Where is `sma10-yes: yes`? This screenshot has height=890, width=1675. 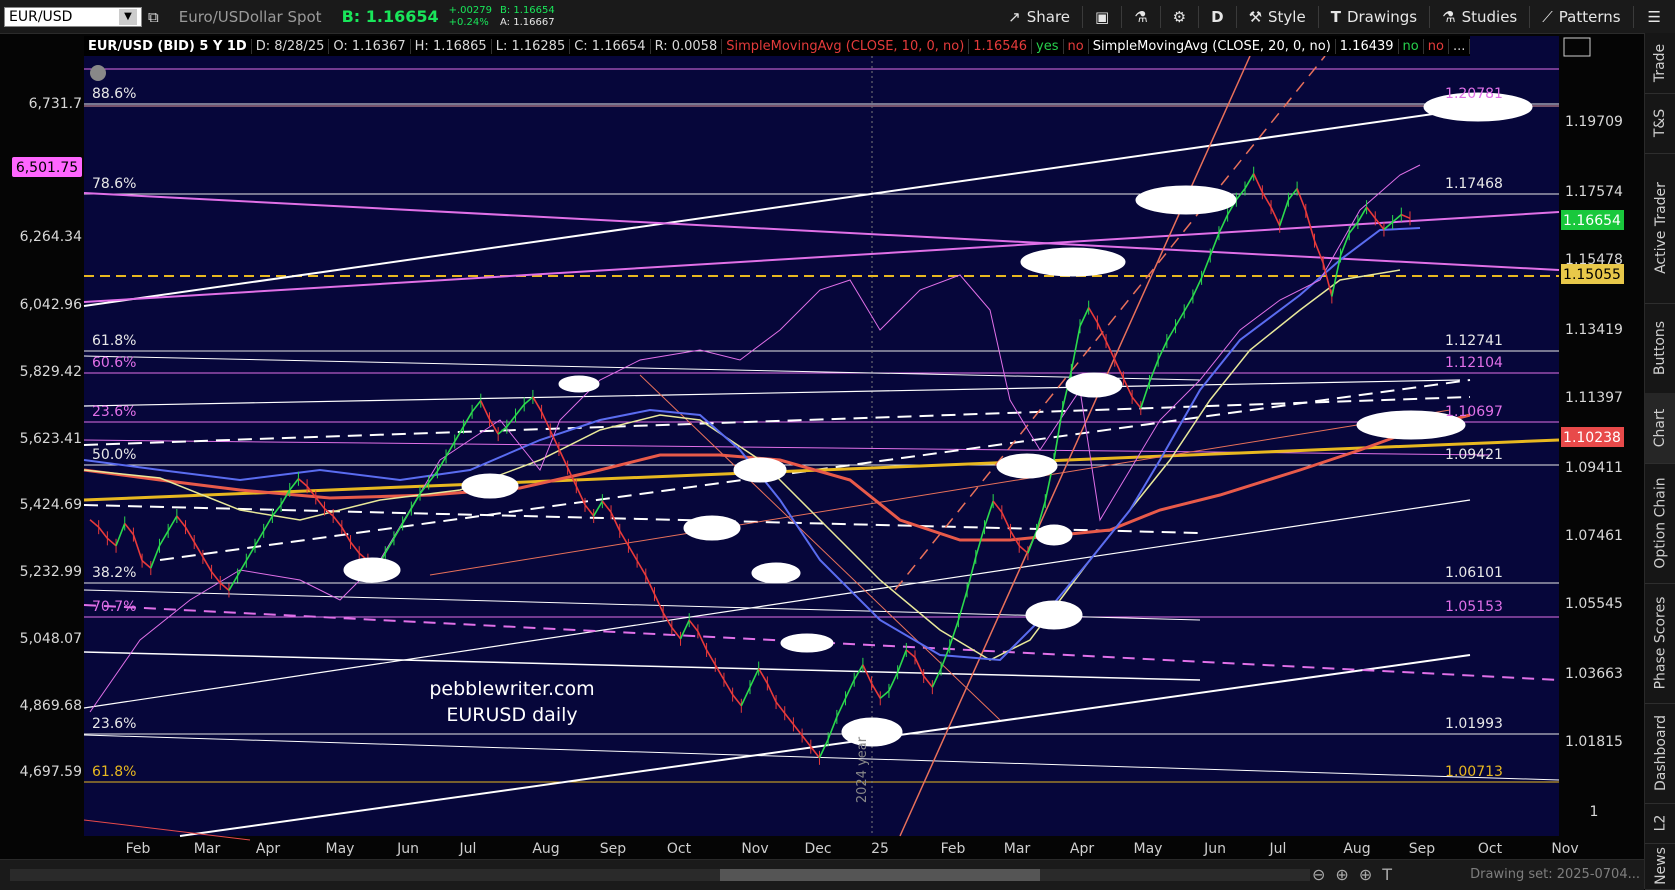 sma10-yes: yes is located at coordinates (1048, 46).